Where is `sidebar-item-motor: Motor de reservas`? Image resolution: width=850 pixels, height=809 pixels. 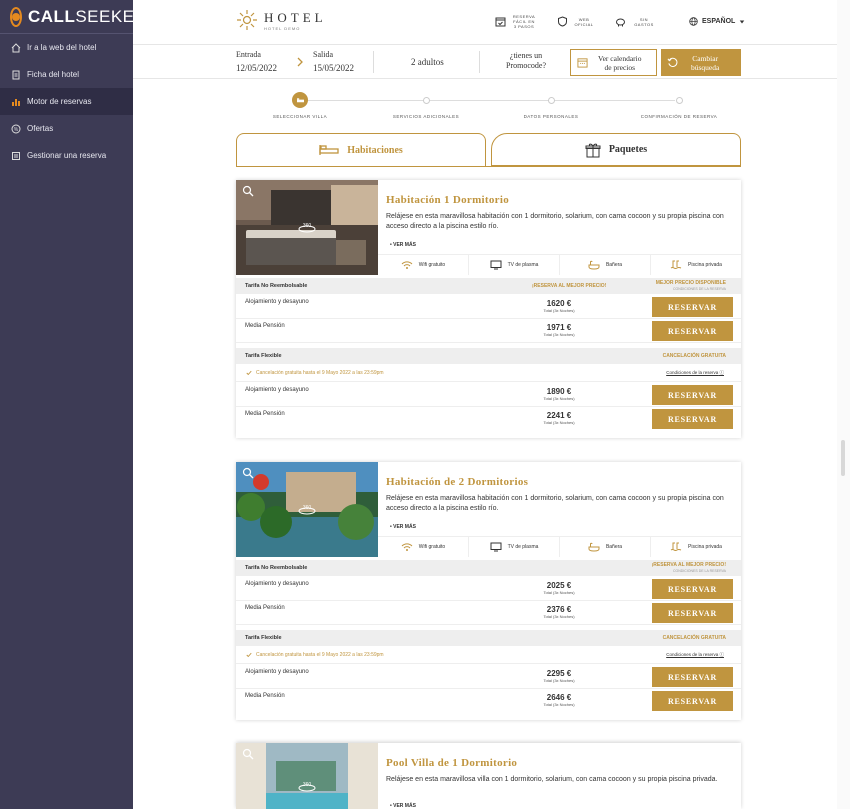 sidebar-item-motor: Motor de reservas is located at coordinates (66, 101).